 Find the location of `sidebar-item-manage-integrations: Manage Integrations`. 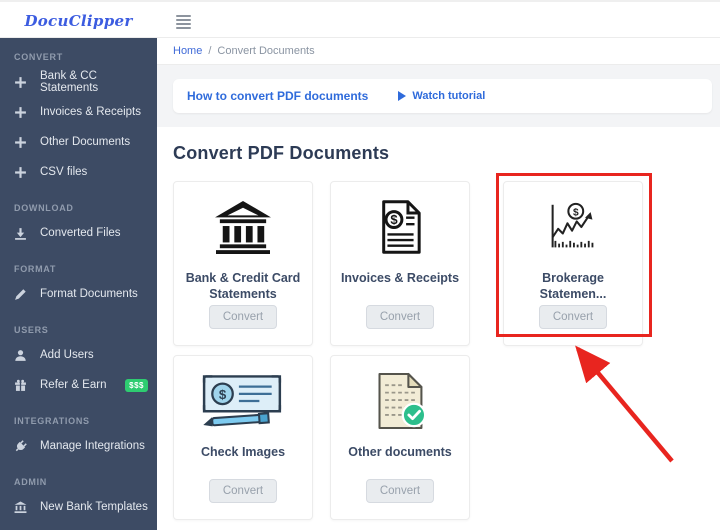

sidebar-item-manage-integrations: Manage Integrations is located at coordinates (78, 446).